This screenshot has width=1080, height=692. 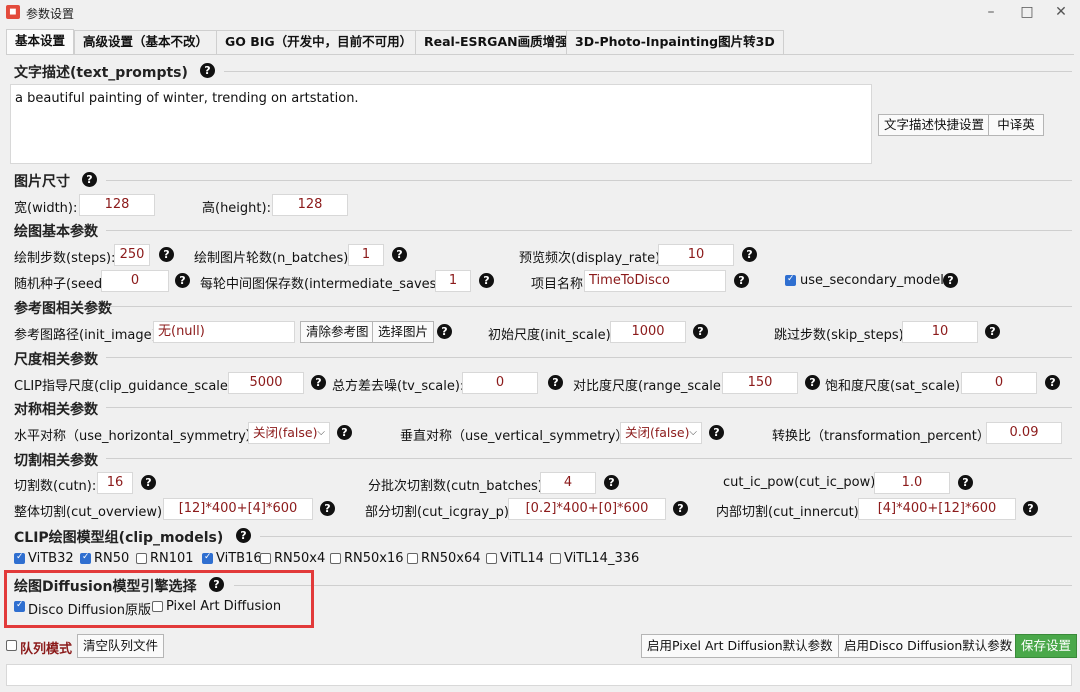 I want to click on pixel-art-default-button: 启用Pixel Art Diffusion默认参数, so click(x=740, y=646).